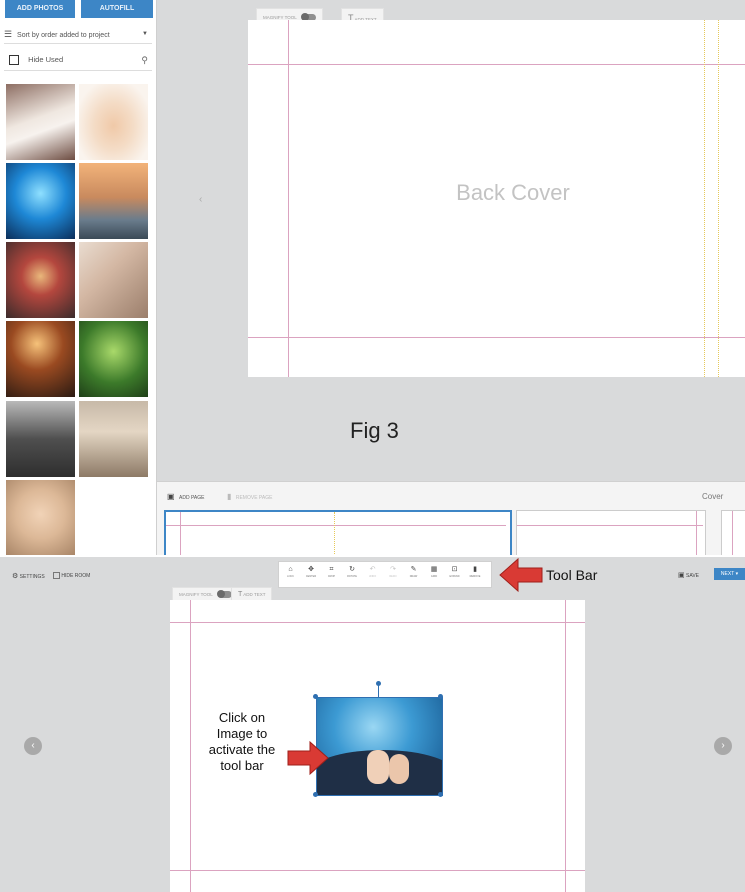 The width and height of the screenshot is (745, 892). Describe the element at coordinates (440, 794) in the screenshot. I see `resize-handle-bottom-right` at that location.